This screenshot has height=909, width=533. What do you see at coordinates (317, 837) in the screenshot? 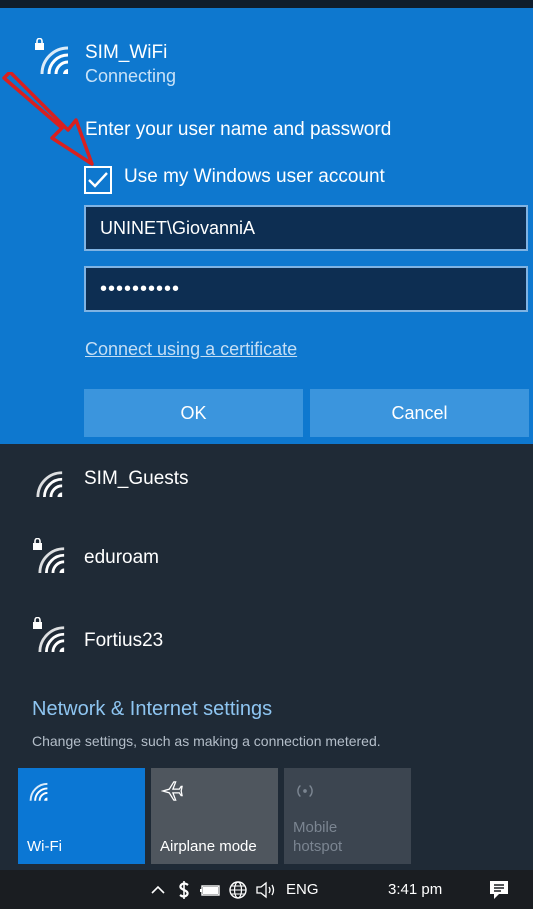
I see `hotspot-tile-label: Mobile hotspot` at bounding box center [317, 837].